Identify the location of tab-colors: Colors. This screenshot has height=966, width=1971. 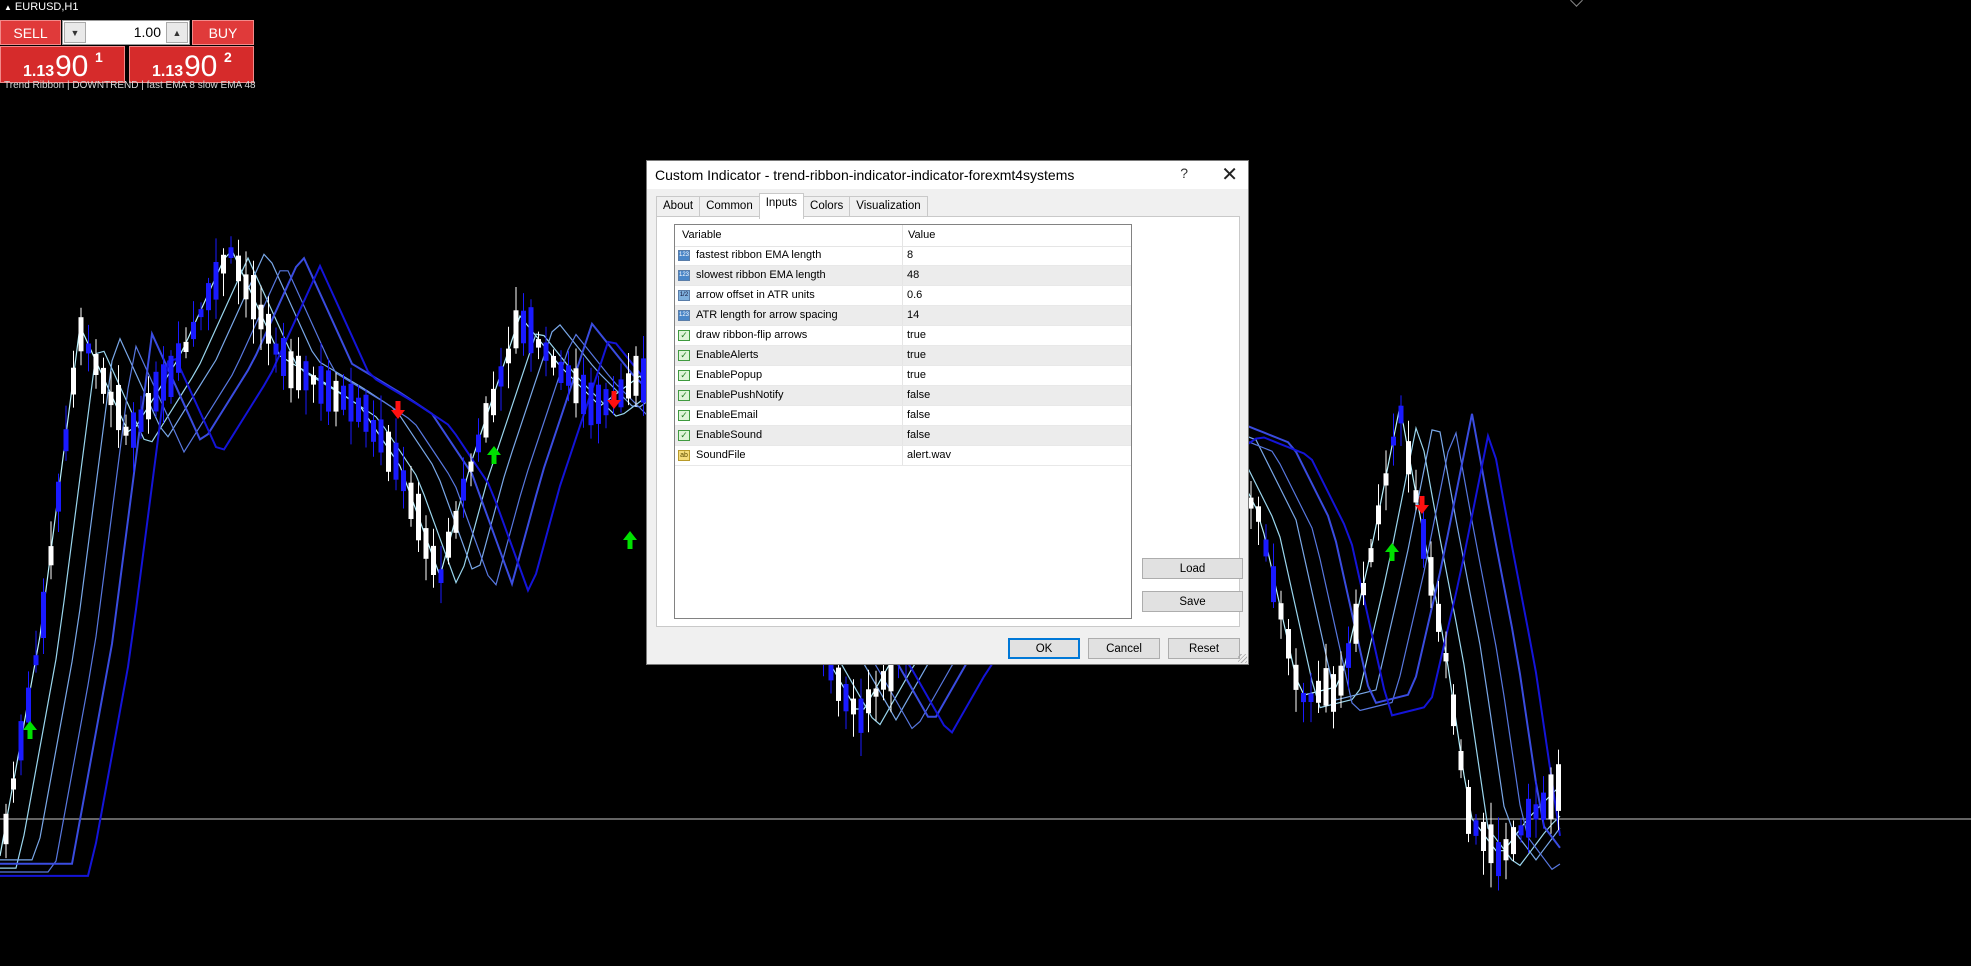
(827, 207).